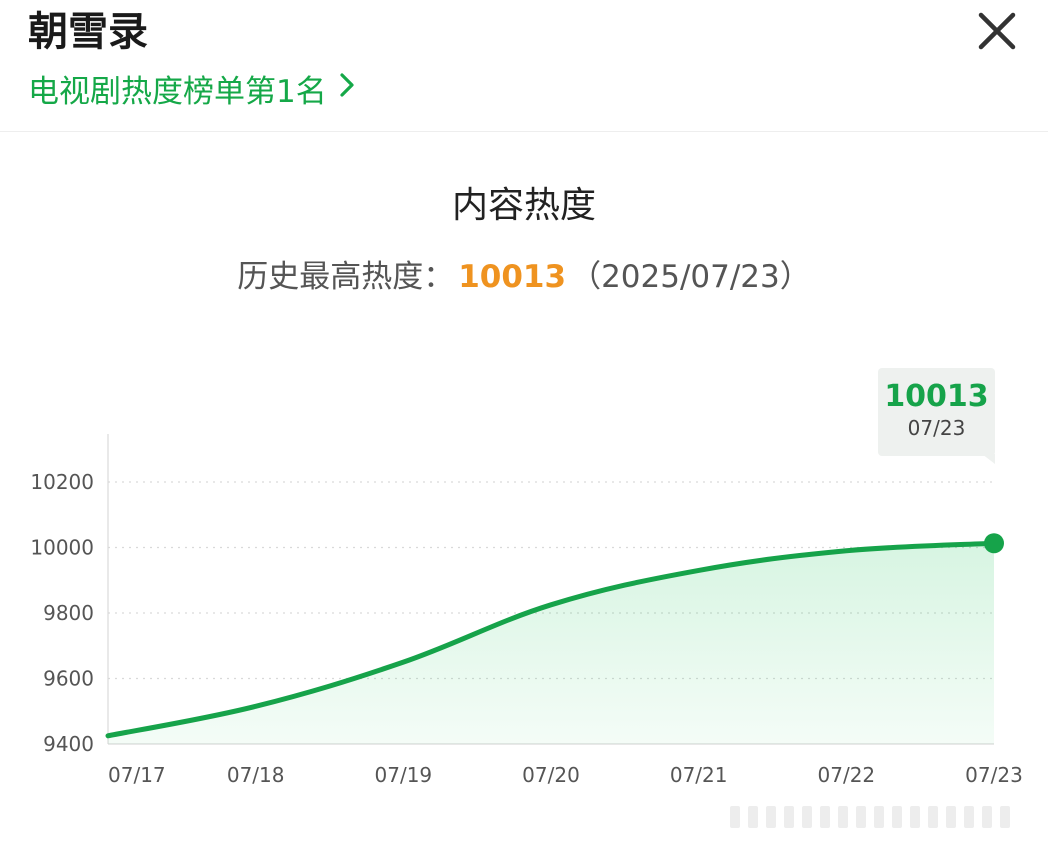  Describe the element at coordinates (880, 817) in the screenshot. I see `watermark-bars` at that location.